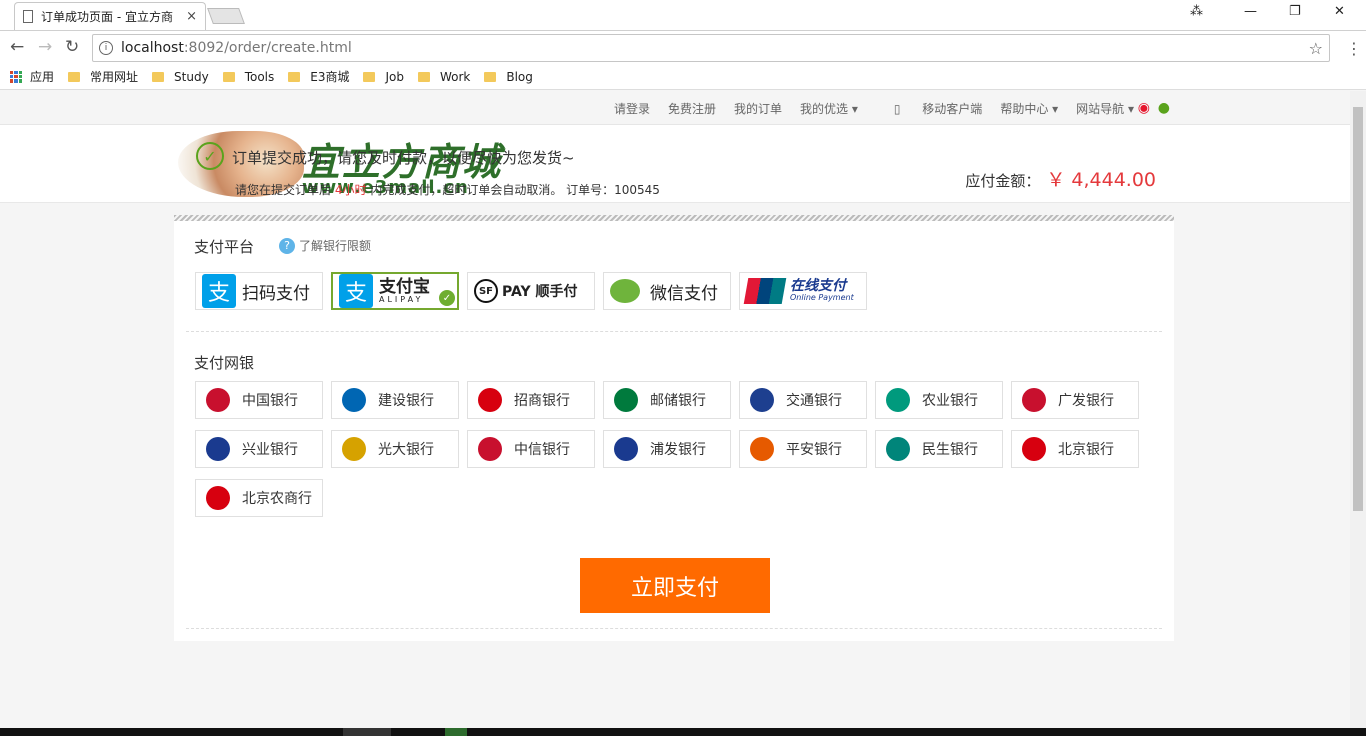  Describe the element at coordinates (270, 450) in the screenshot. I see `bank-label: 兴业银行` at that location.